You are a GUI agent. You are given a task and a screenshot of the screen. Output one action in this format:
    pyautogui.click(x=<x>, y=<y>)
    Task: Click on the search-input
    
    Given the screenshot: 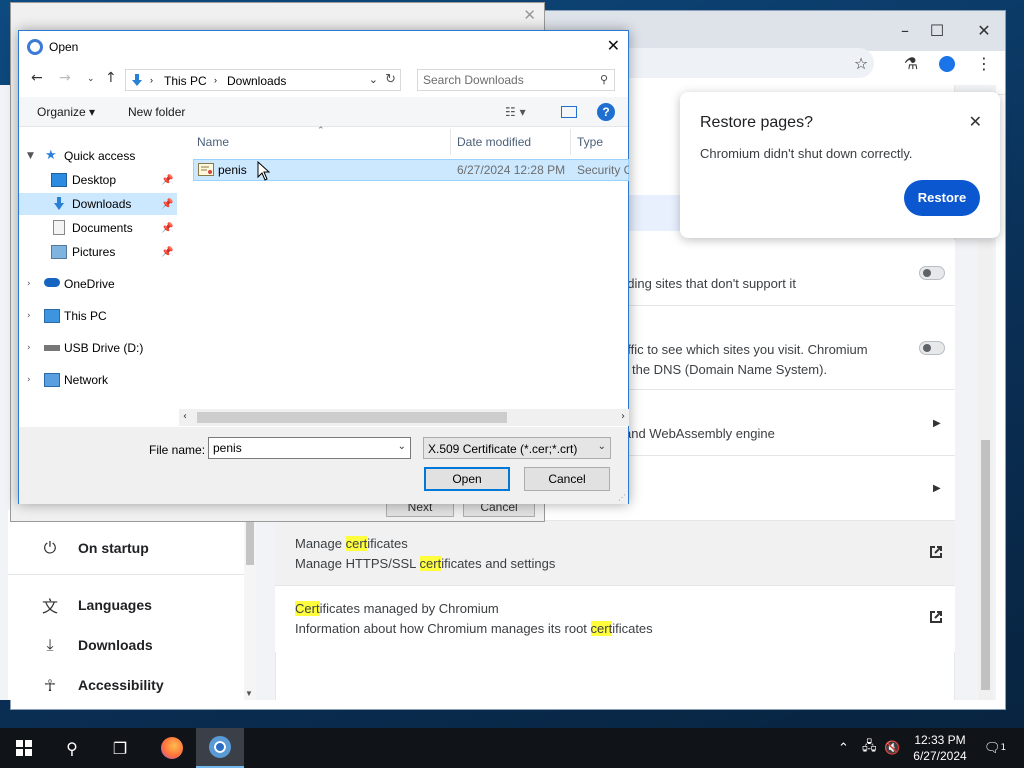 What is the action you would take?
    pyautogui.click(x=503, y=80)
    